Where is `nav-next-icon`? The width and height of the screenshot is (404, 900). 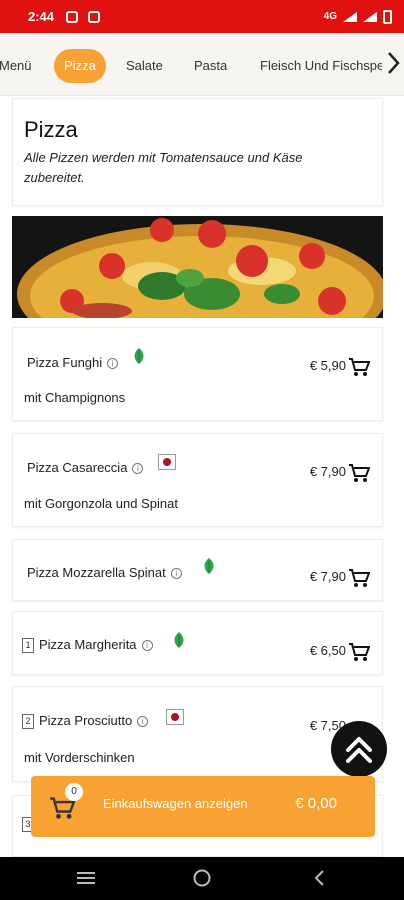
nav-next-icon is located at coordinates (393, 66).